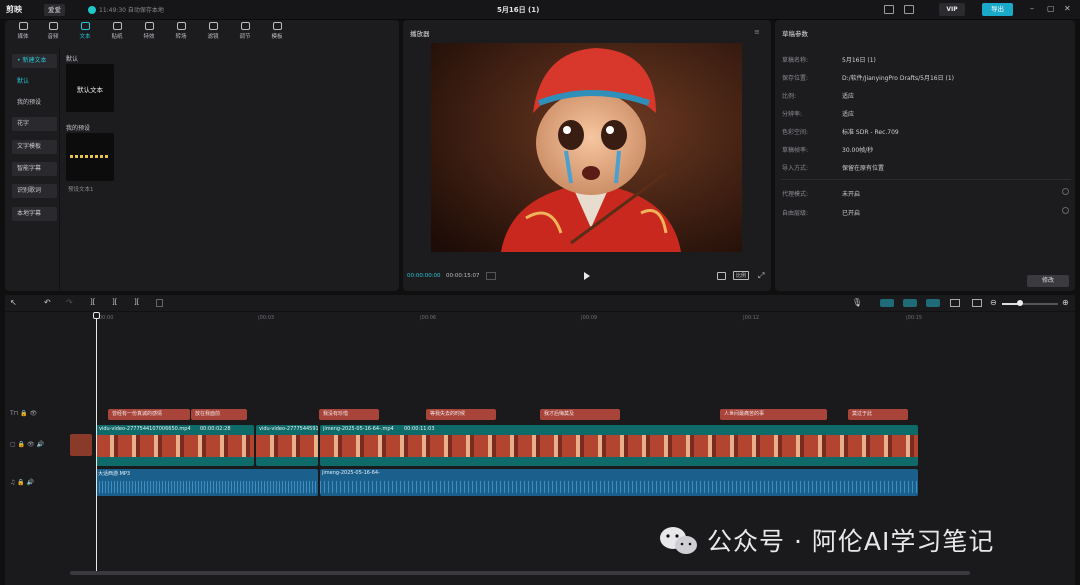 This screenshot has width=1080, height=585. I want to click on video-frame-illustration, so click(586, 147).